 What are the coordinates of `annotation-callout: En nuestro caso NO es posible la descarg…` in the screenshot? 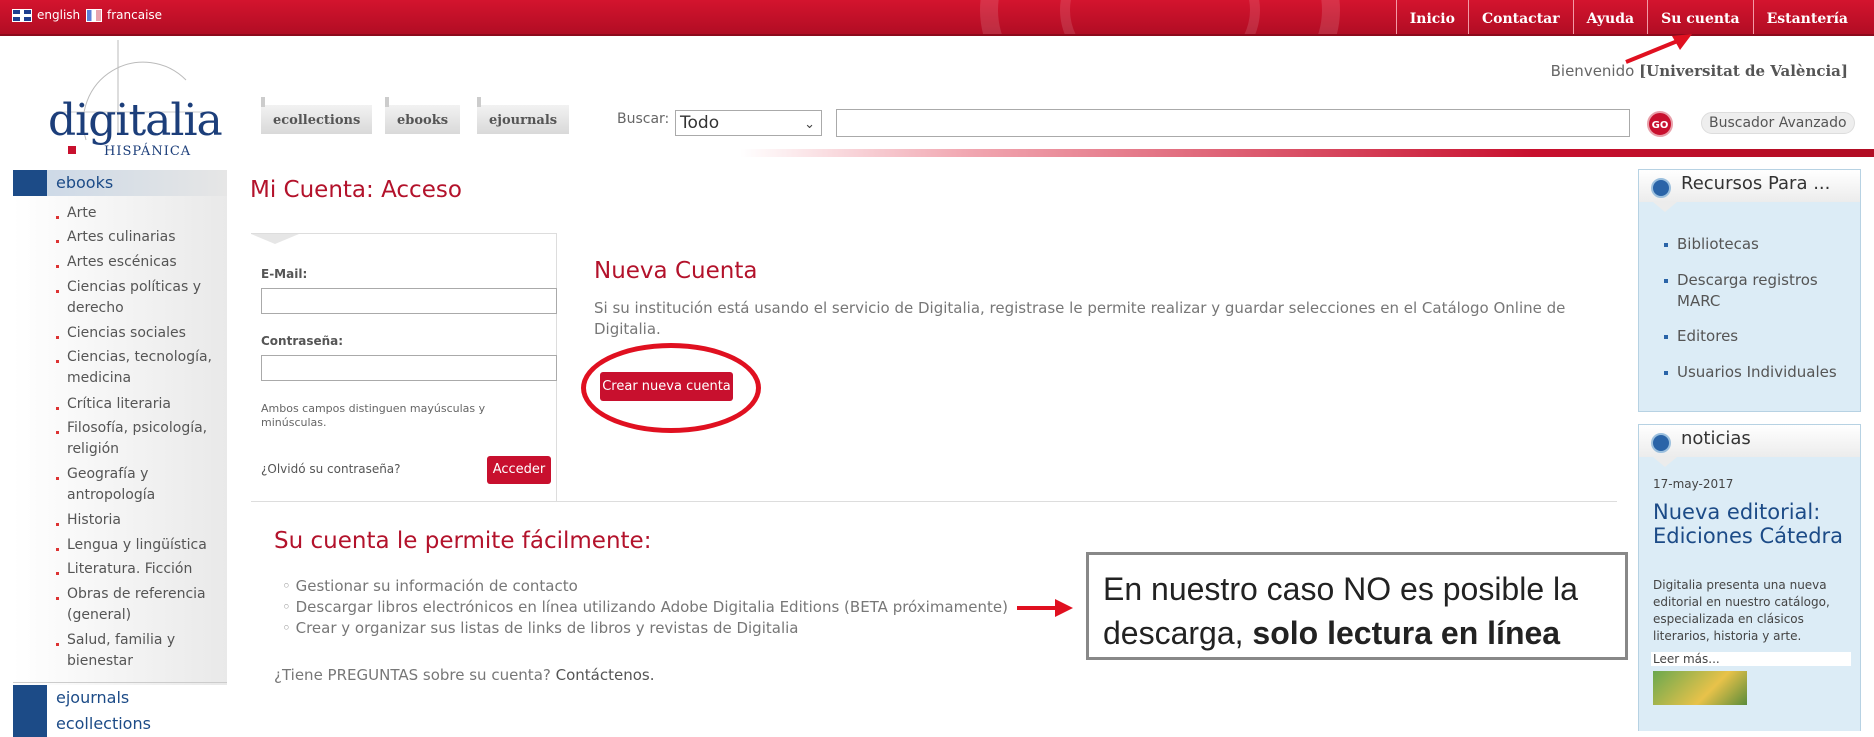 It's located at (1357, 606).